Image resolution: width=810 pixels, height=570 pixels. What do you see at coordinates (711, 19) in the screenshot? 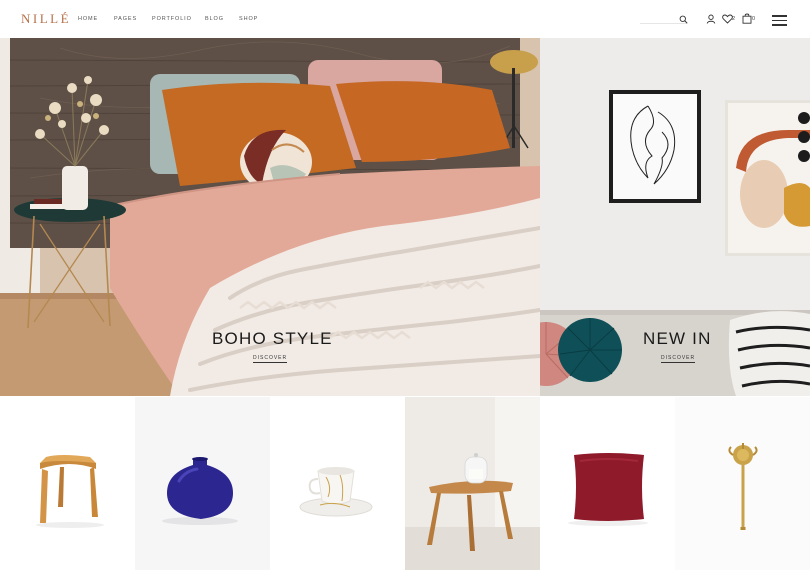
I see `user-icon` at bounding box center [711, 19].